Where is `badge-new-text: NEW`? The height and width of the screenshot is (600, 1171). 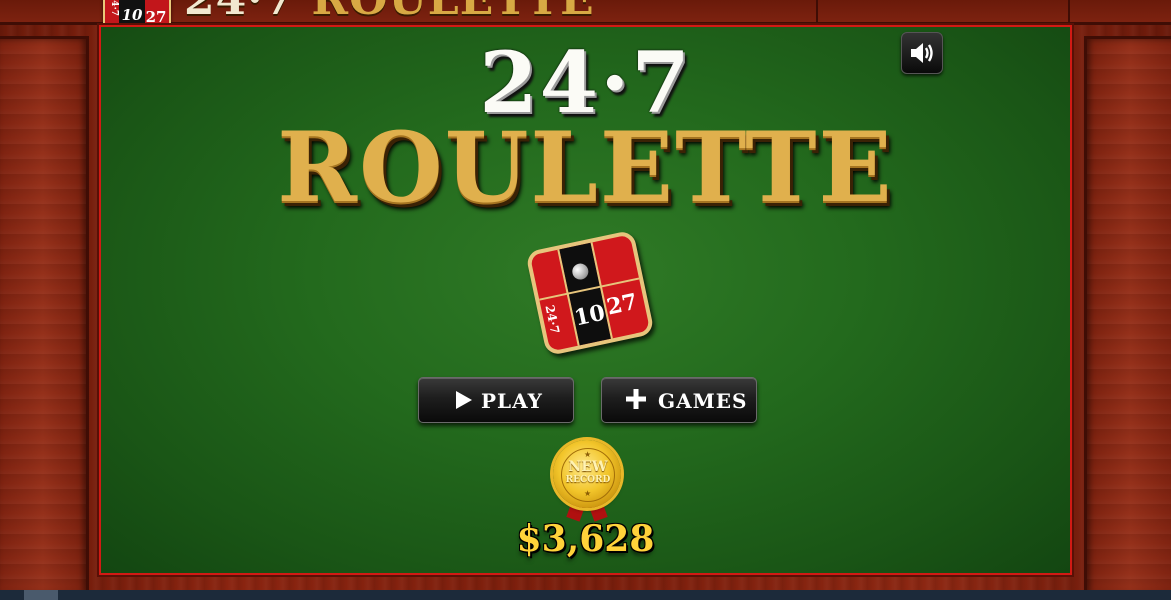
badge-new-text: NEW is located at coordinates (588, 467).